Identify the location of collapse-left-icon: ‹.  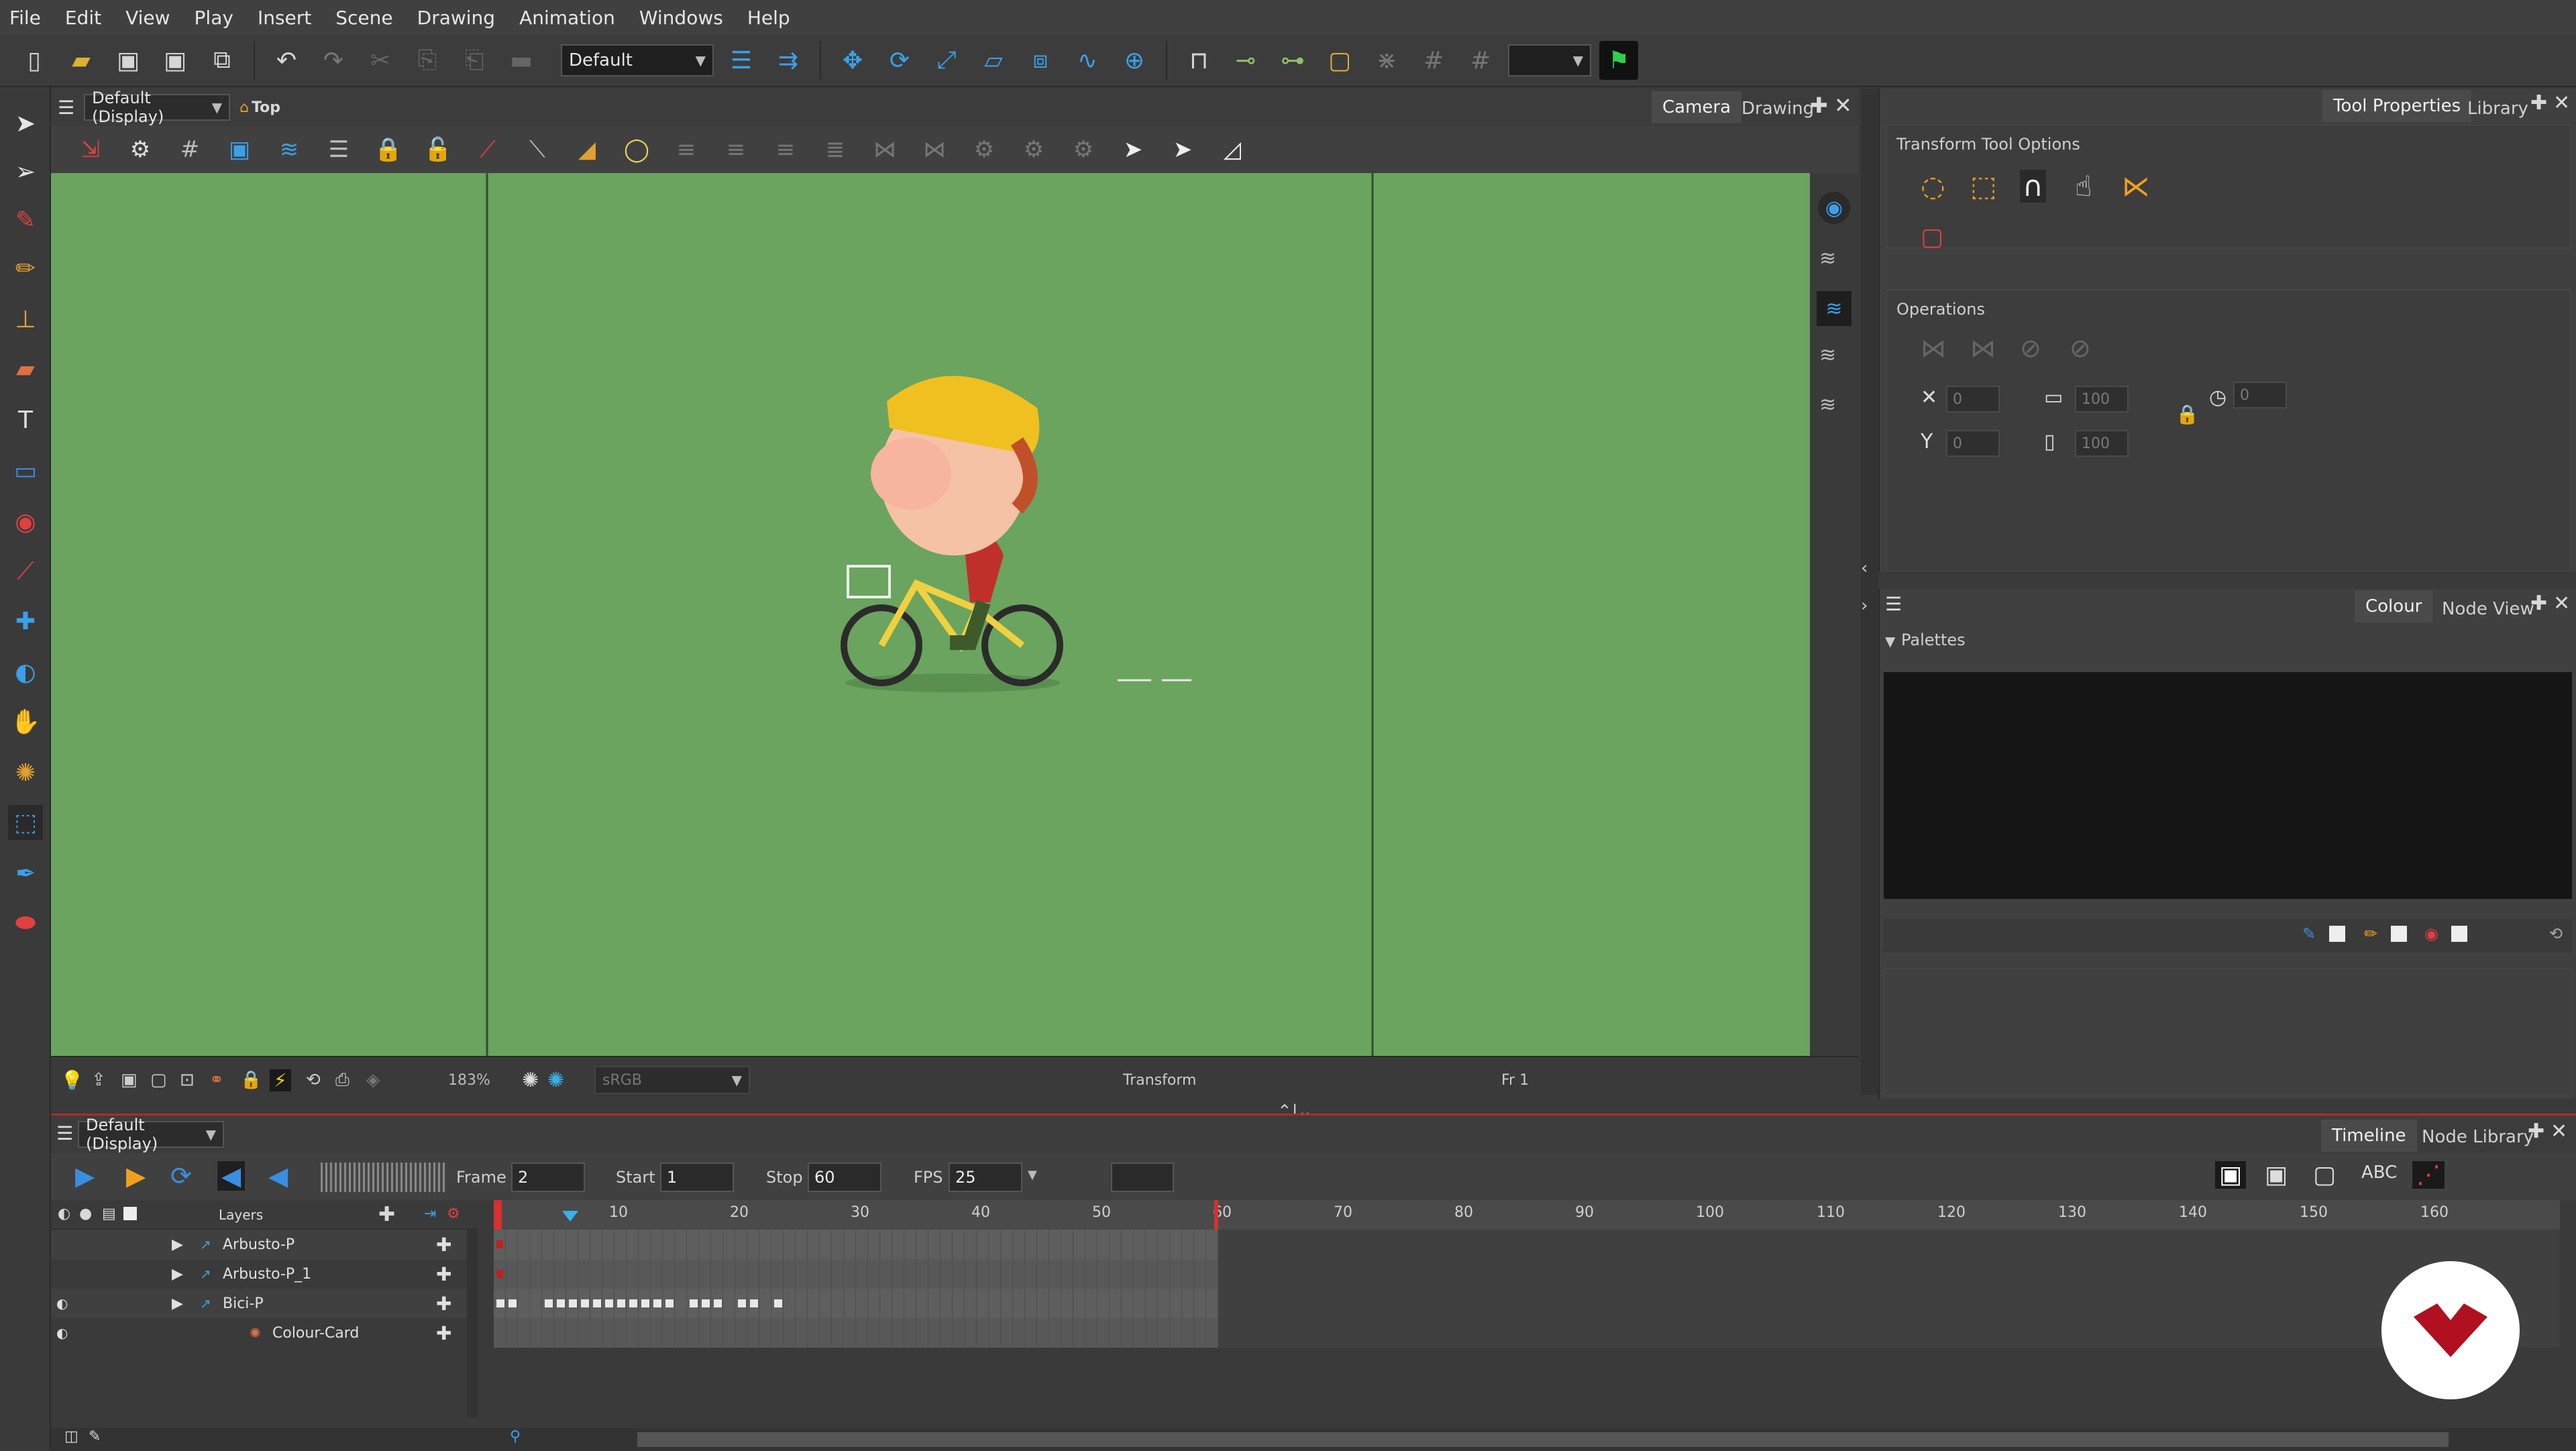
(1864, 568).